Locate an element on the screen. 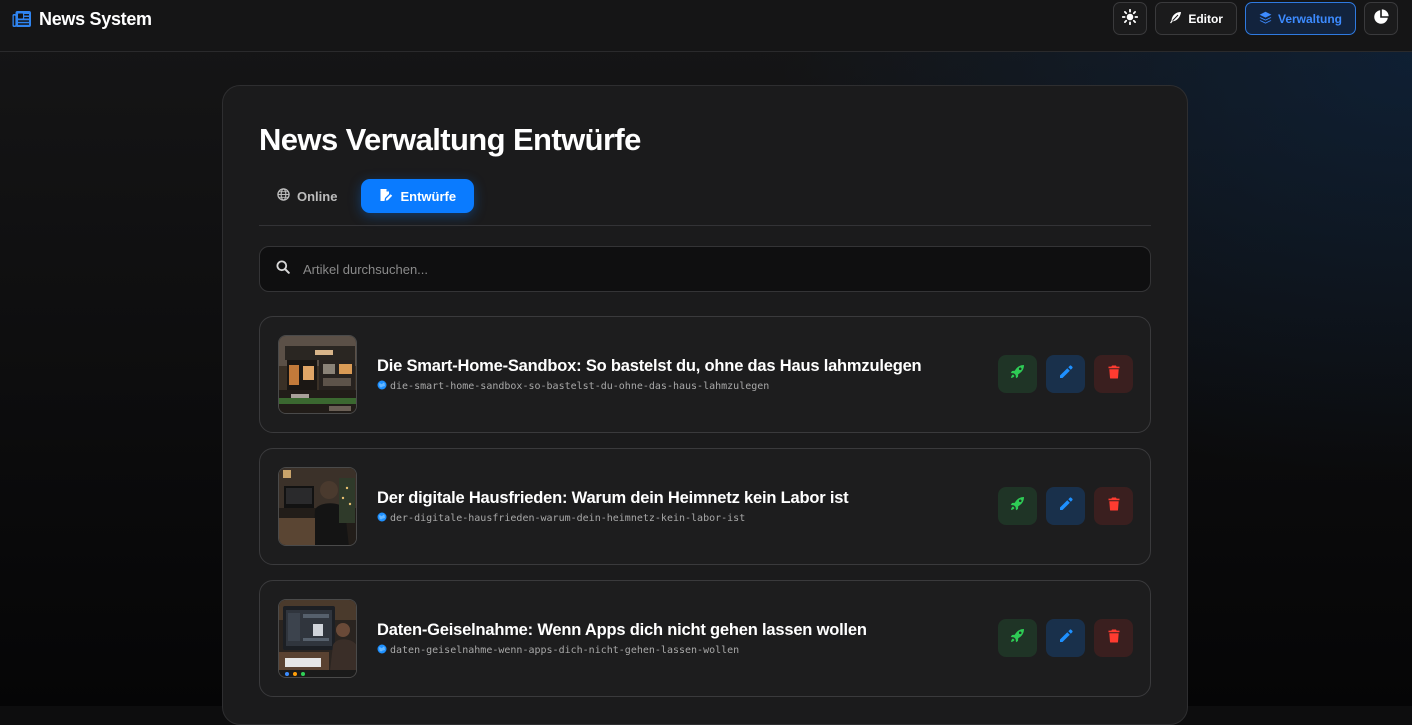  status-tabs: Online Entwürfe is located at coordinates (367, 196).